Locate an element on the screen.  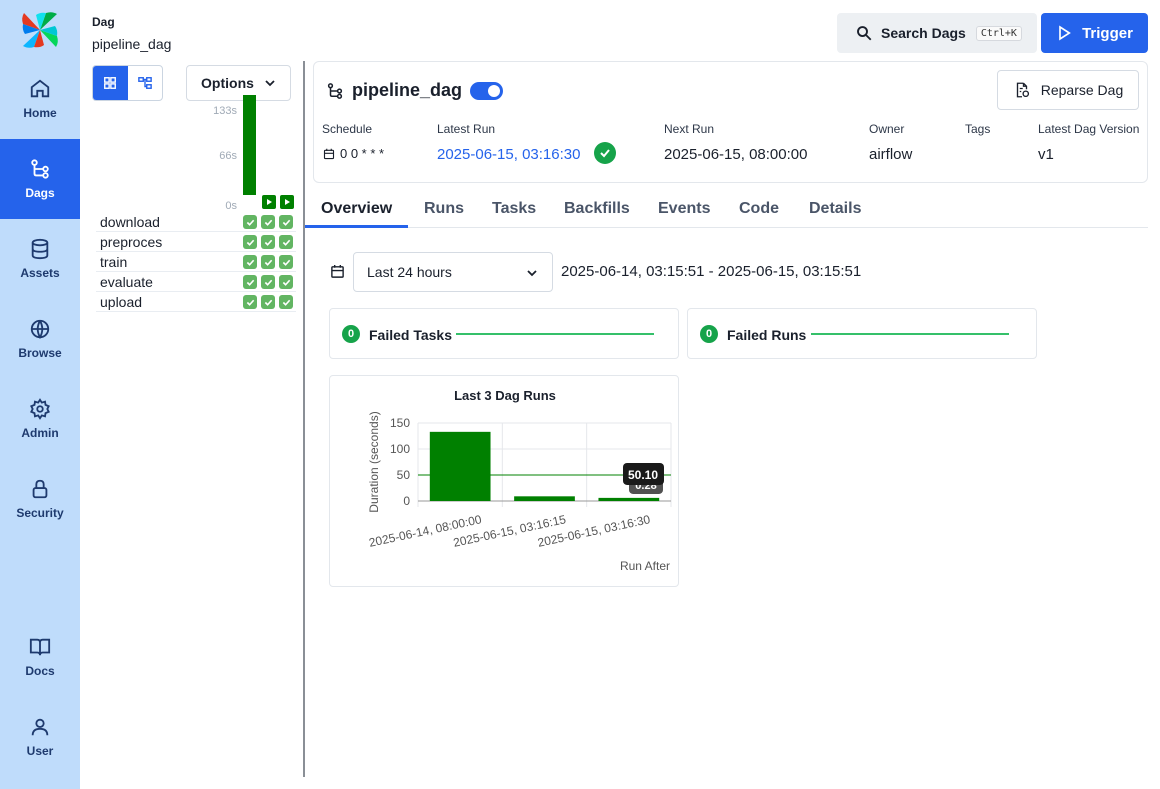
panel-divider is located at coordinates (304, 419).